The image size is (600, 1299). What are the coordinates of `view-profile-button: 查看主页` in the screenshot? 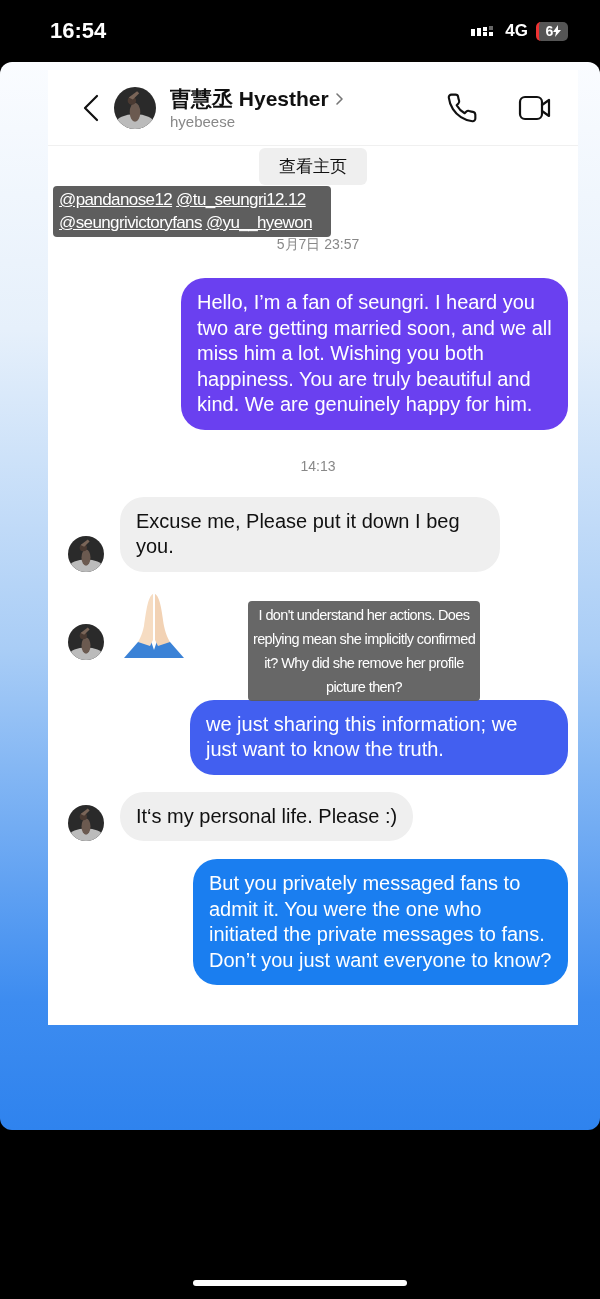 It's located at (313, 166).